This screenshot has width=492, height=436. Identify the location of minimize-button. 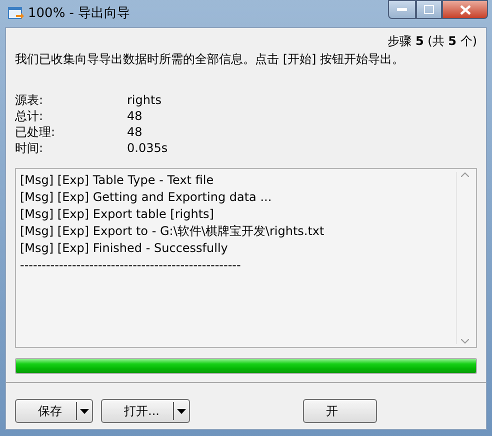
(402, 9).